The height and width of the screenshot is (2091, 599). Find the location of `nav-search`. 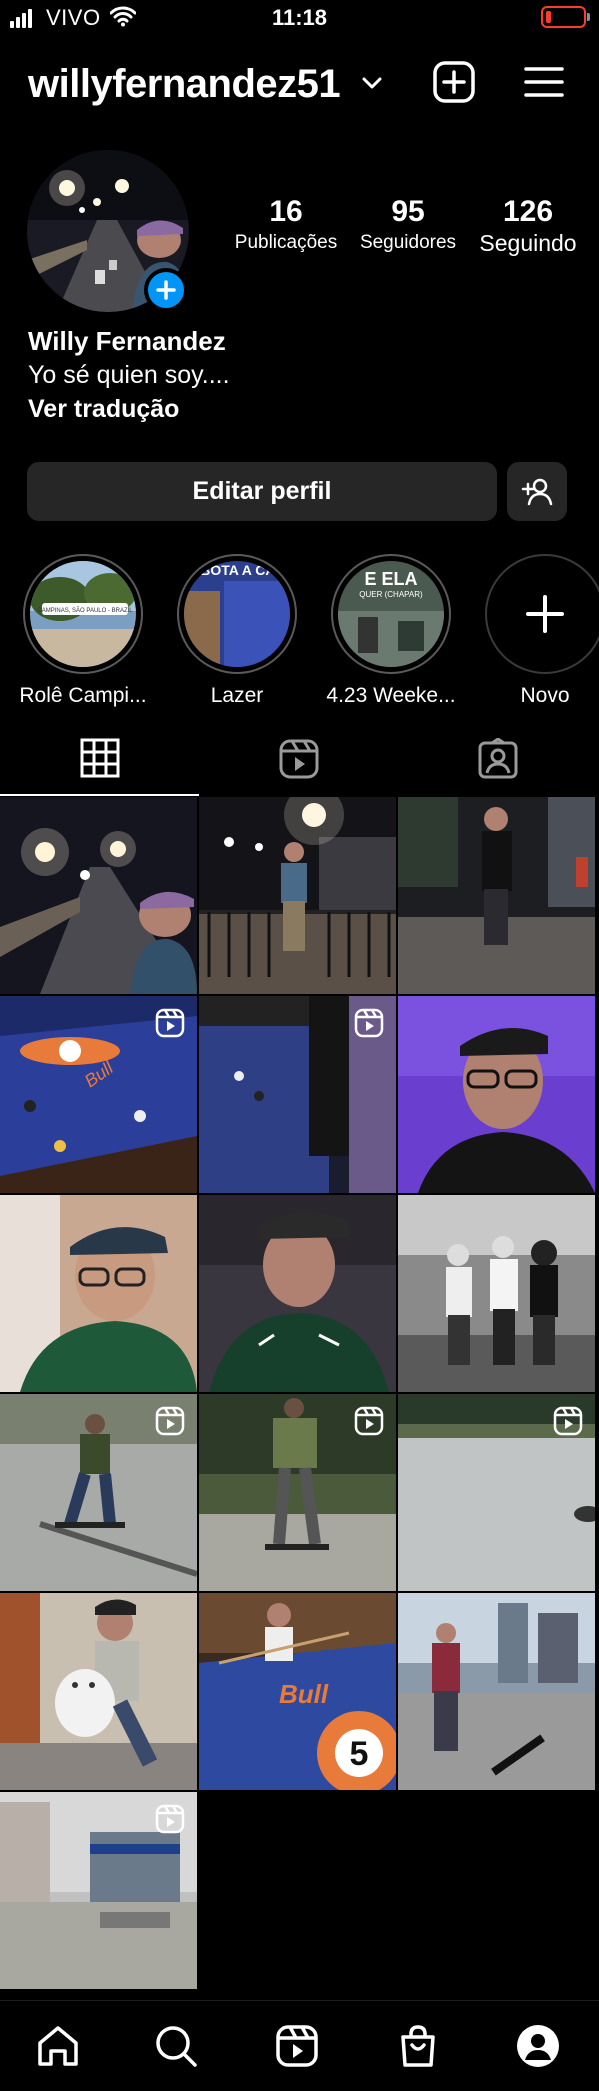

nav-search is located at coordinates (176, 2046).